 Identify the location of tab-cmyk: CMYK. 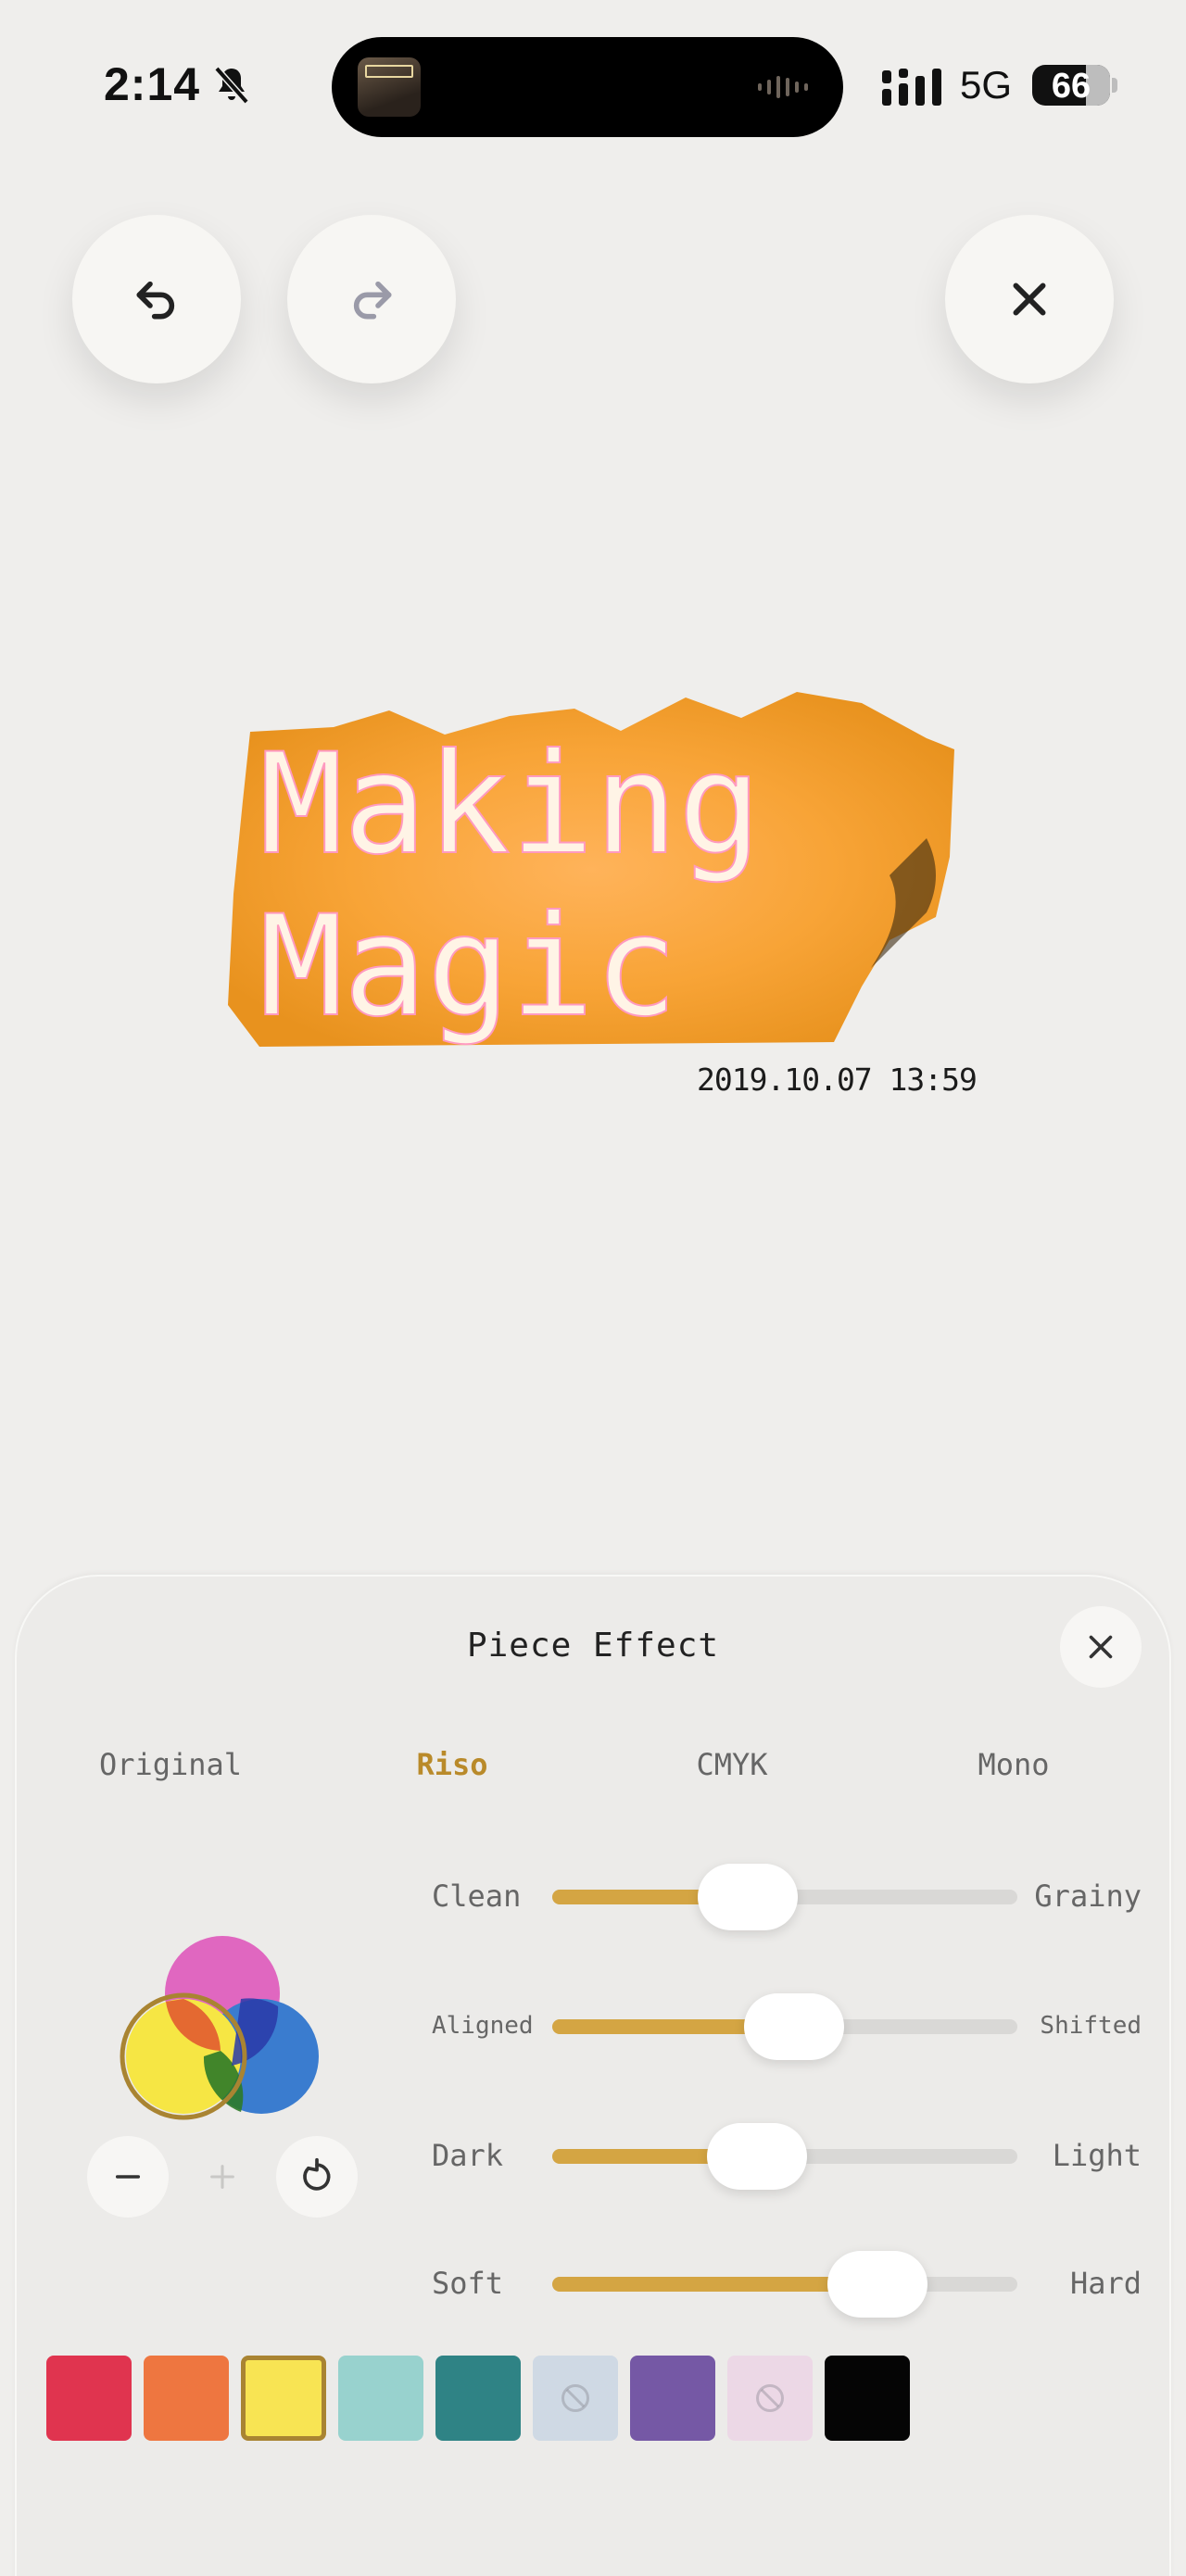
(732, 1764).